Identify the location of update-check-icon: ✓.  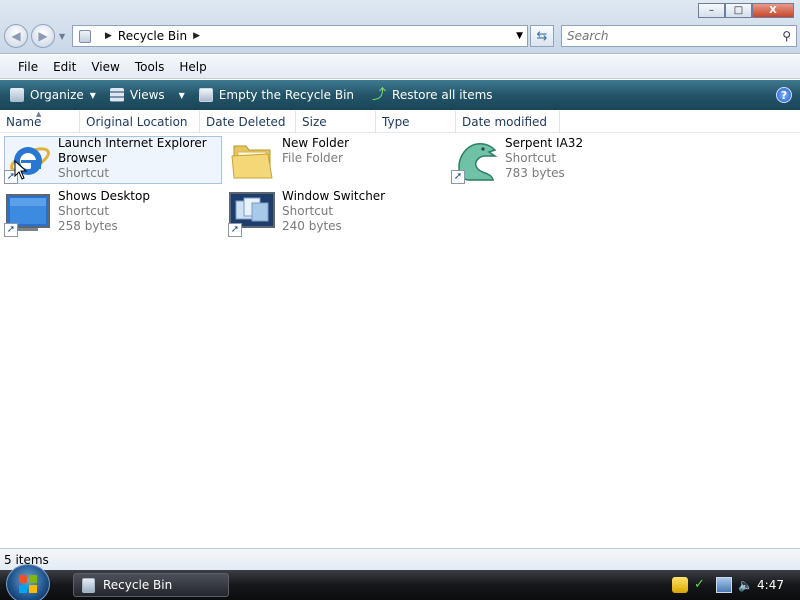
(702, 585).